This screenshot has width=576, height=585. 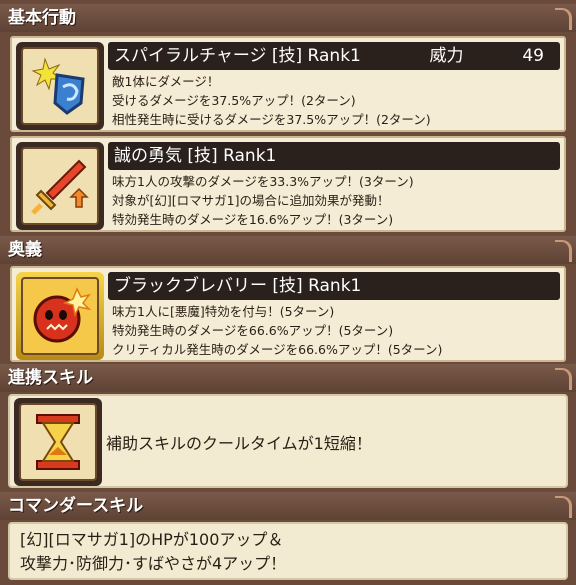 What do you see at coordinates (288, 506) in the screenshot?
I see `section-header-commander: コマンダースキル` at bounding box center [288, 506].